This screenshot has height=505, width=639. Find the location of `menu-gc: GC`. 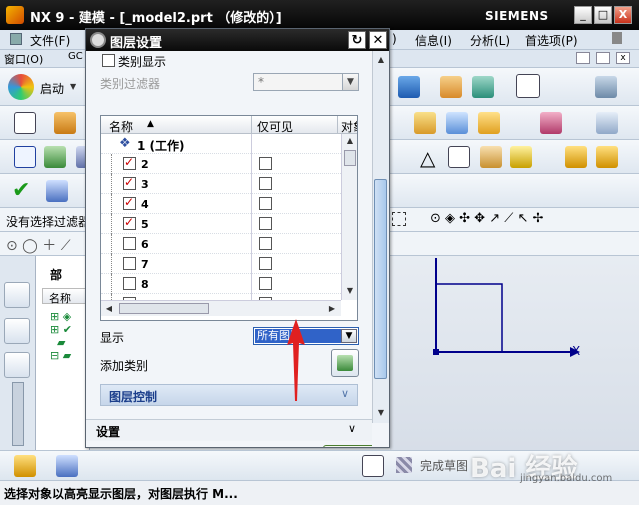

menu-gc: GC is located at coordinates (75, 56).